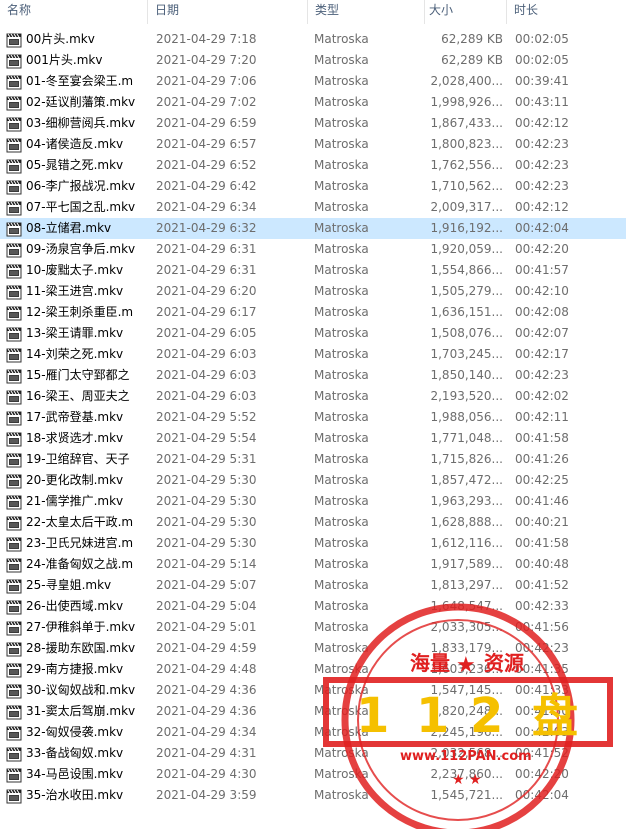 The height and width of the screenshot is (829, 626). I want to click on file-duration: 00:42:17, so click(542, 354).